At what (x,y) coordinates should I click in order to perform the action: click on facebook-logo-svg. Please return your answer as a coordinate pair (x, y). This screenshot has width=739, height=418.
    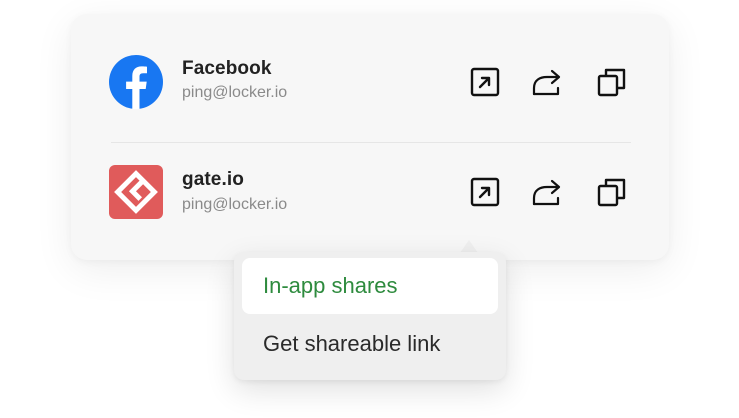
    Looking at the image, I should click on (136, 82).